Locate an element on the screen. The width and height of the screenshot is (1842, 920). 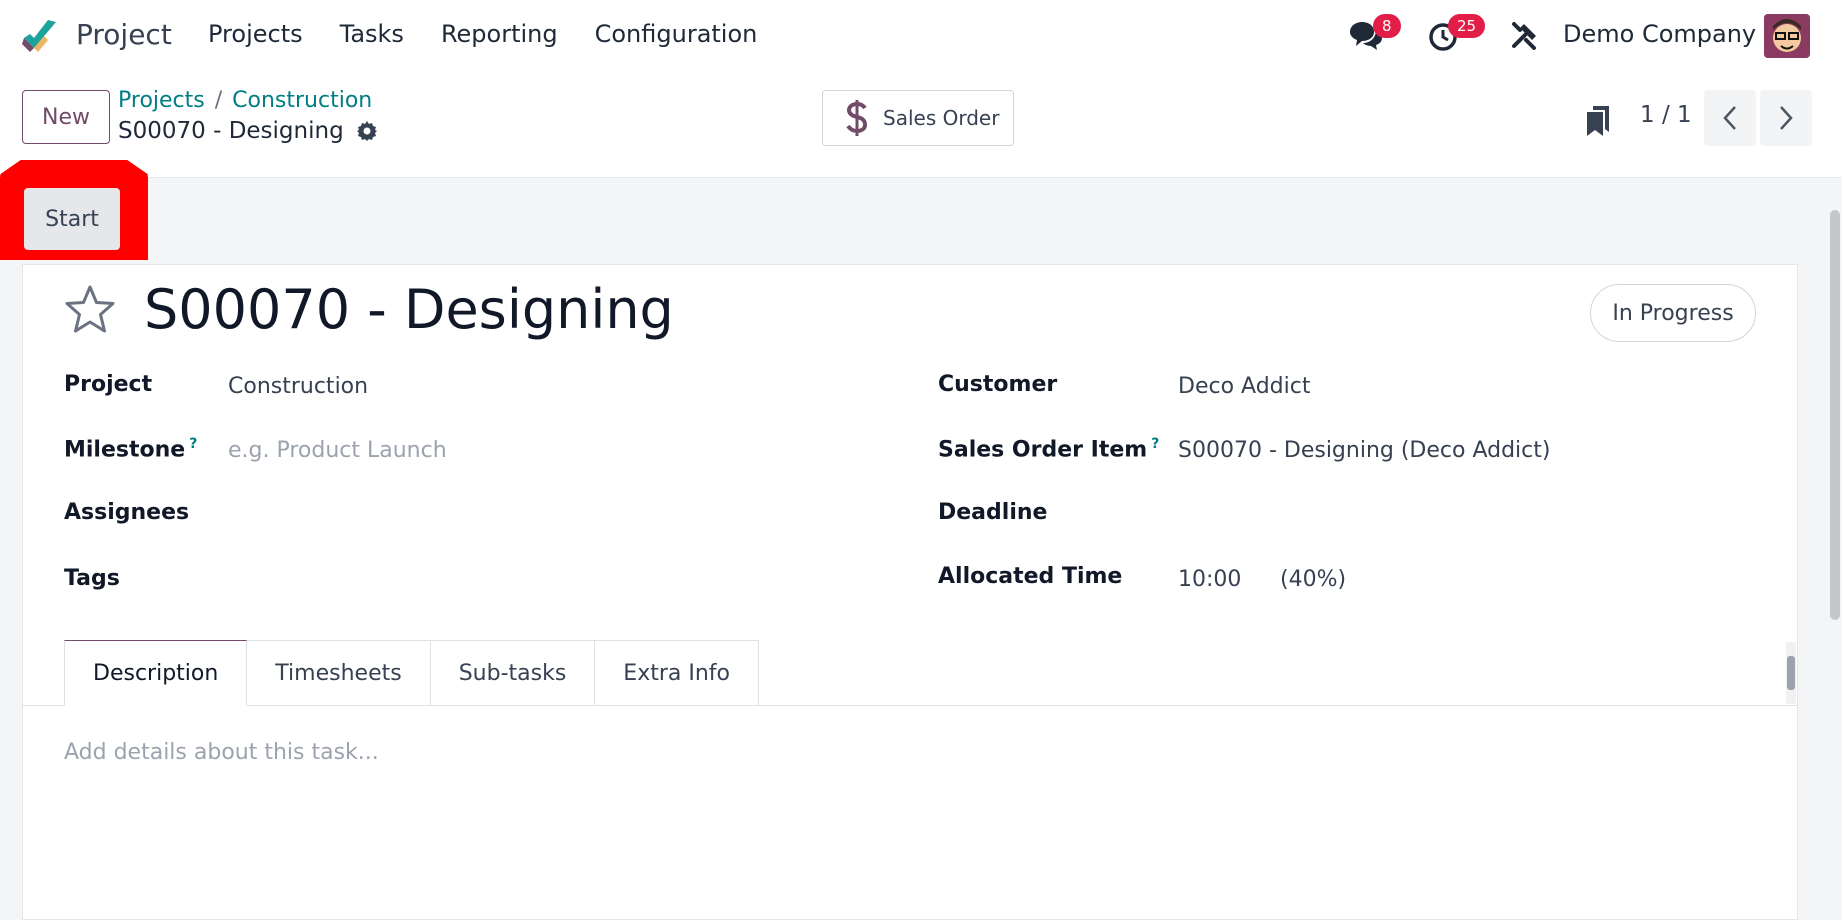
chevron-left-icon is located at coordinates (1729, 118).